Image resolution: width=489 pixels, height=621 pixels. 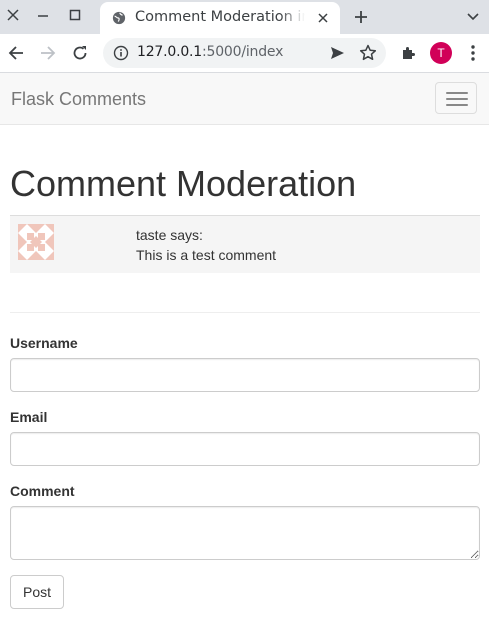 What do you see at coordinates (210, 52) in the screenshot?
I see `url-text: 127.0.0.1:5000/index` at bounding box center [210, 52].